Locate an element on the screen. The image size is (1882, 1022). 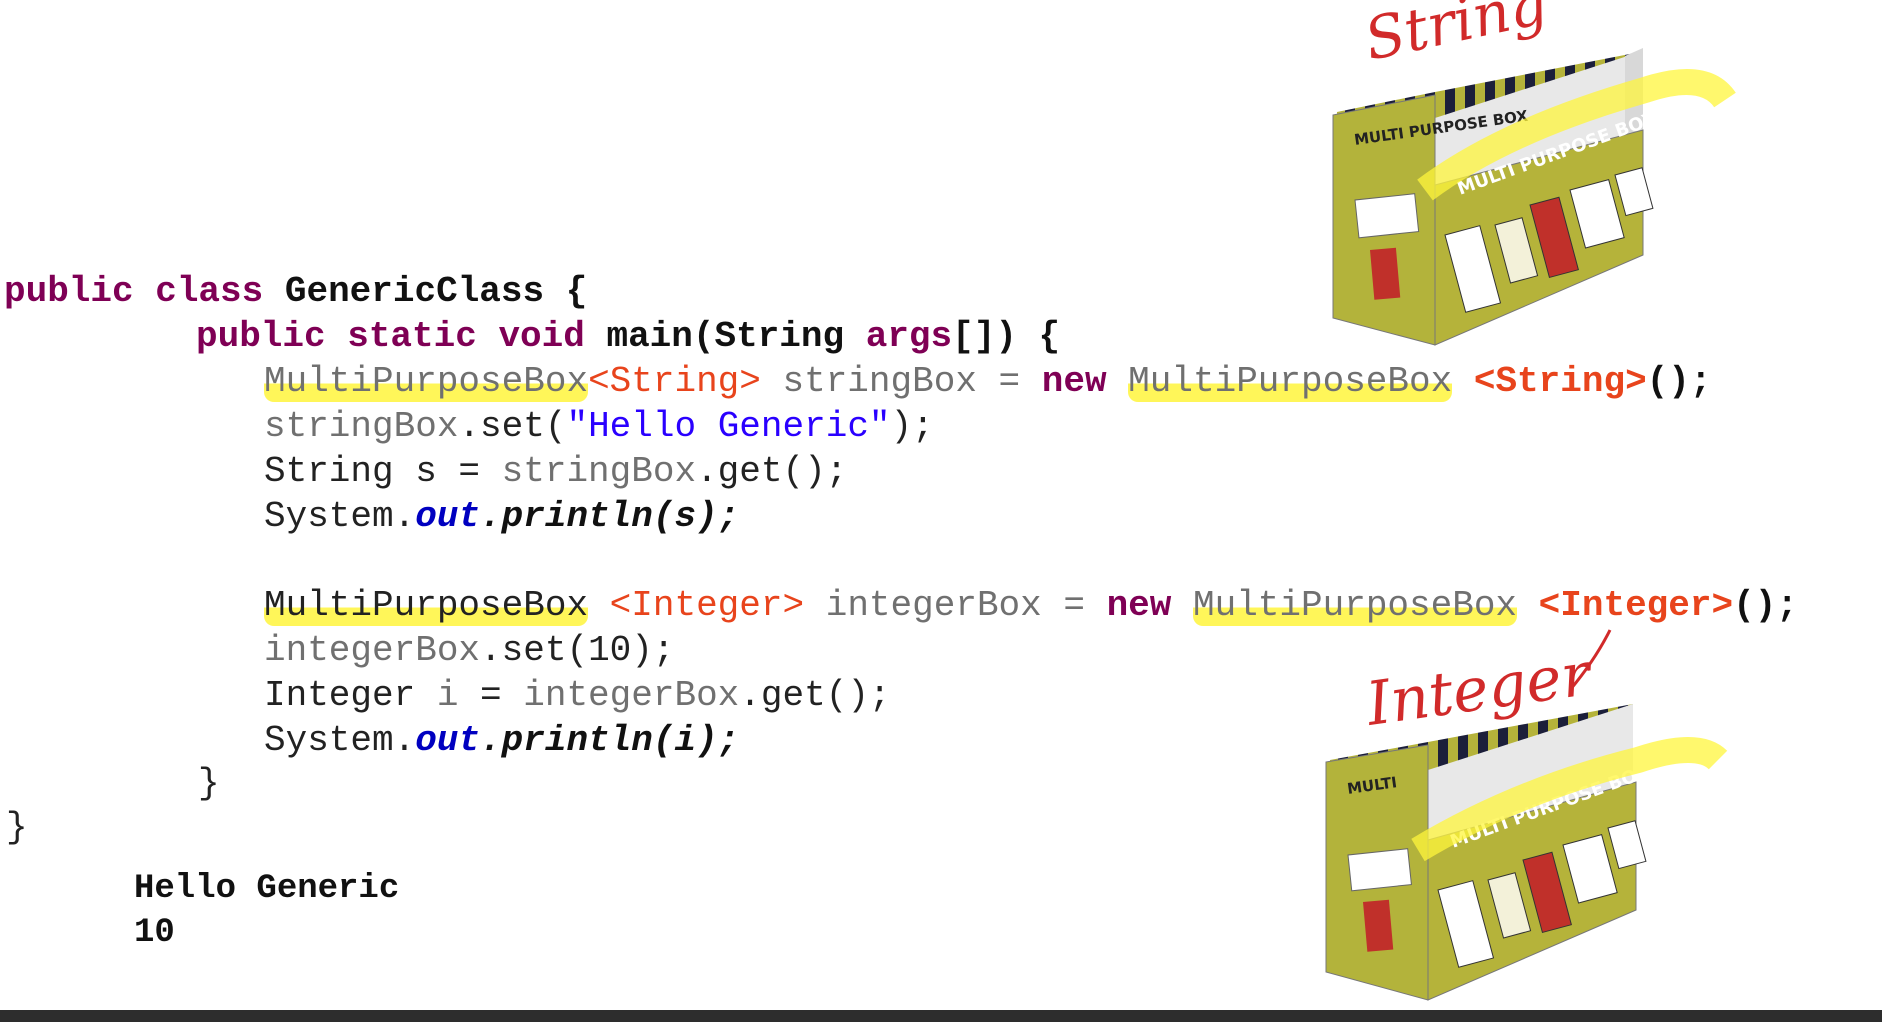
method-signature: main(String is located at coordinates (736, 336).